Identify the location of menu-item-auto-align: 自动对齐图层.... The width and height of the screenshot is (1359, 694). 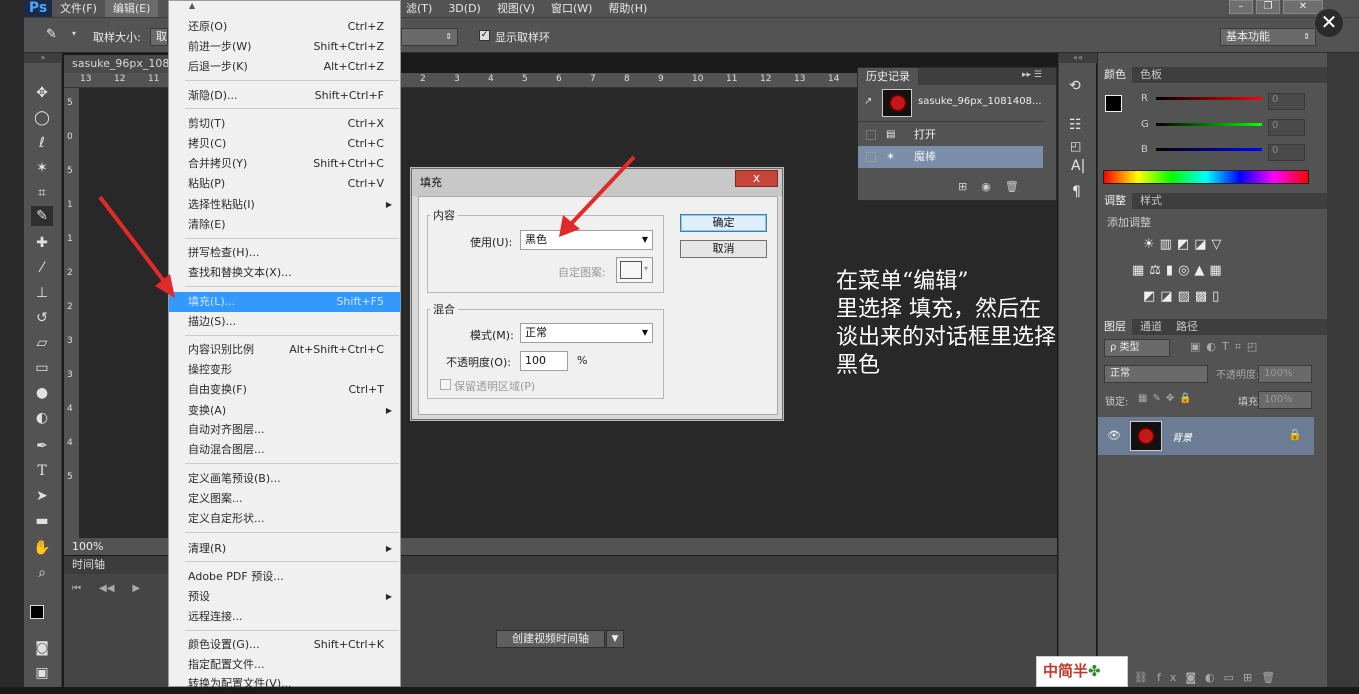
(284, 430).